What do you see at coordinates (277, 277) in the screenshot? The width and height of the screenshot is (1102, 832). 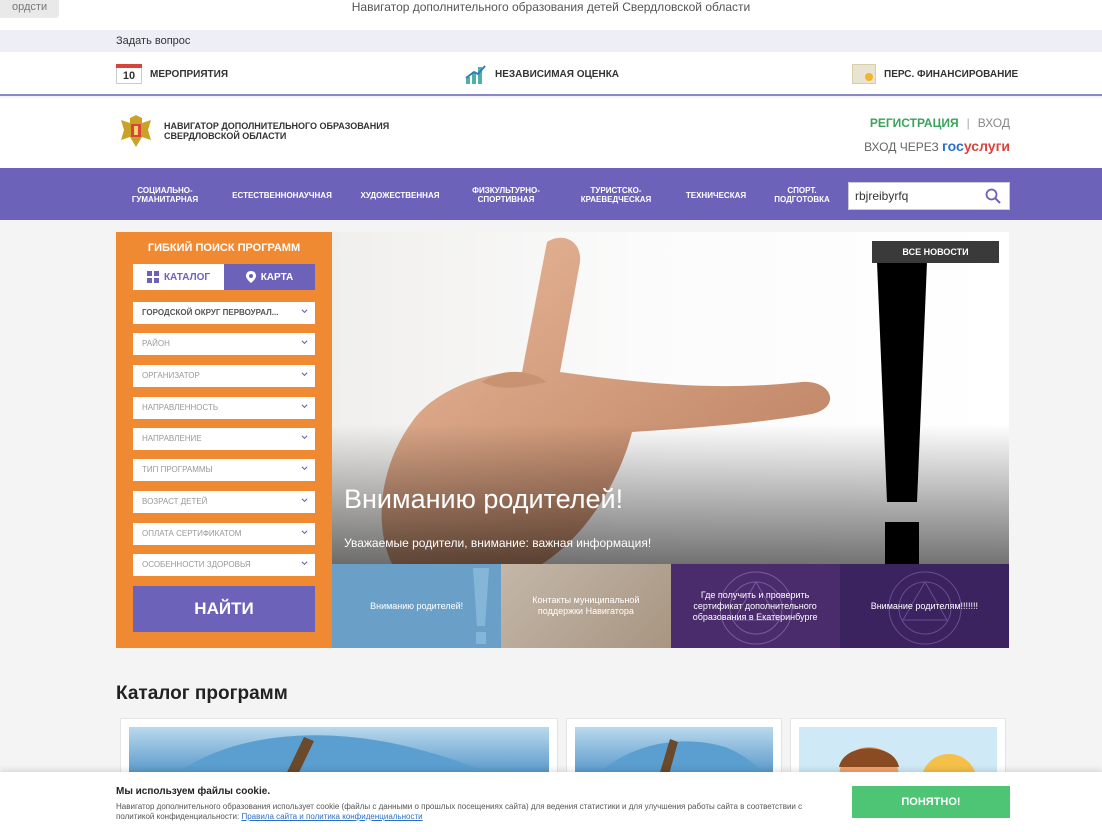 I see `map-tab-label: КАРТА` at bounding box center [277, 277].